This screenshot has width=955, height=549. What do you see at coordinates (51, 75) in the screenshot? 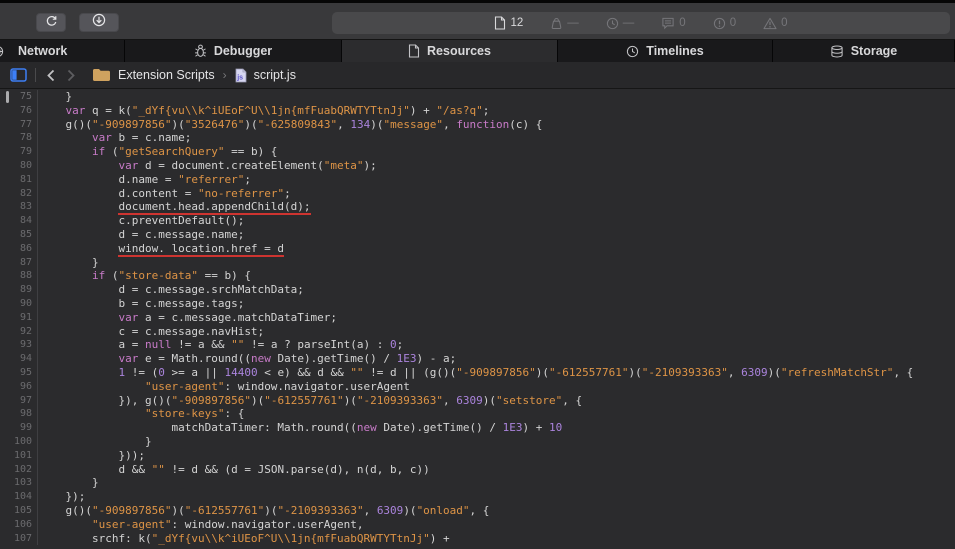
I see `back-button` at bounding box center [51, 75].